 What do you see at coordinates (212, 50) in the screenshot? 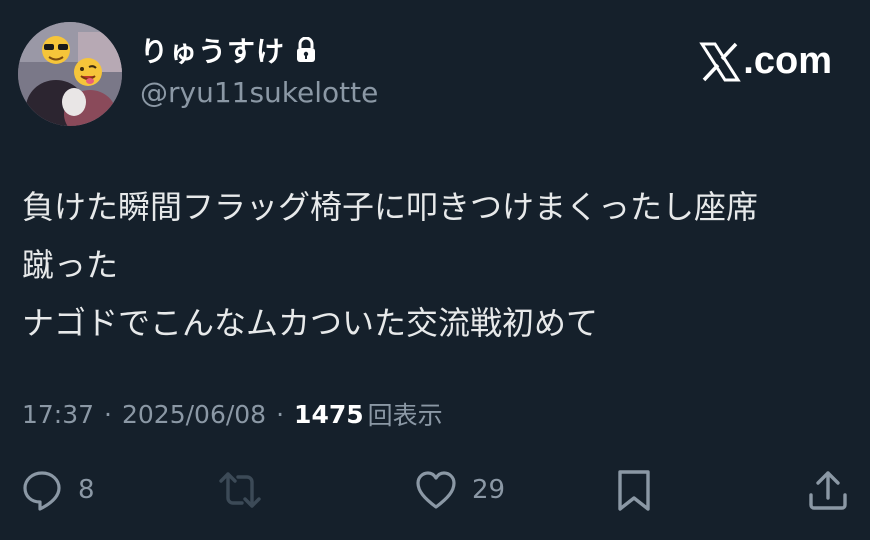
I see `display-name: りゅうすけ` at bounding box center [212, 50].